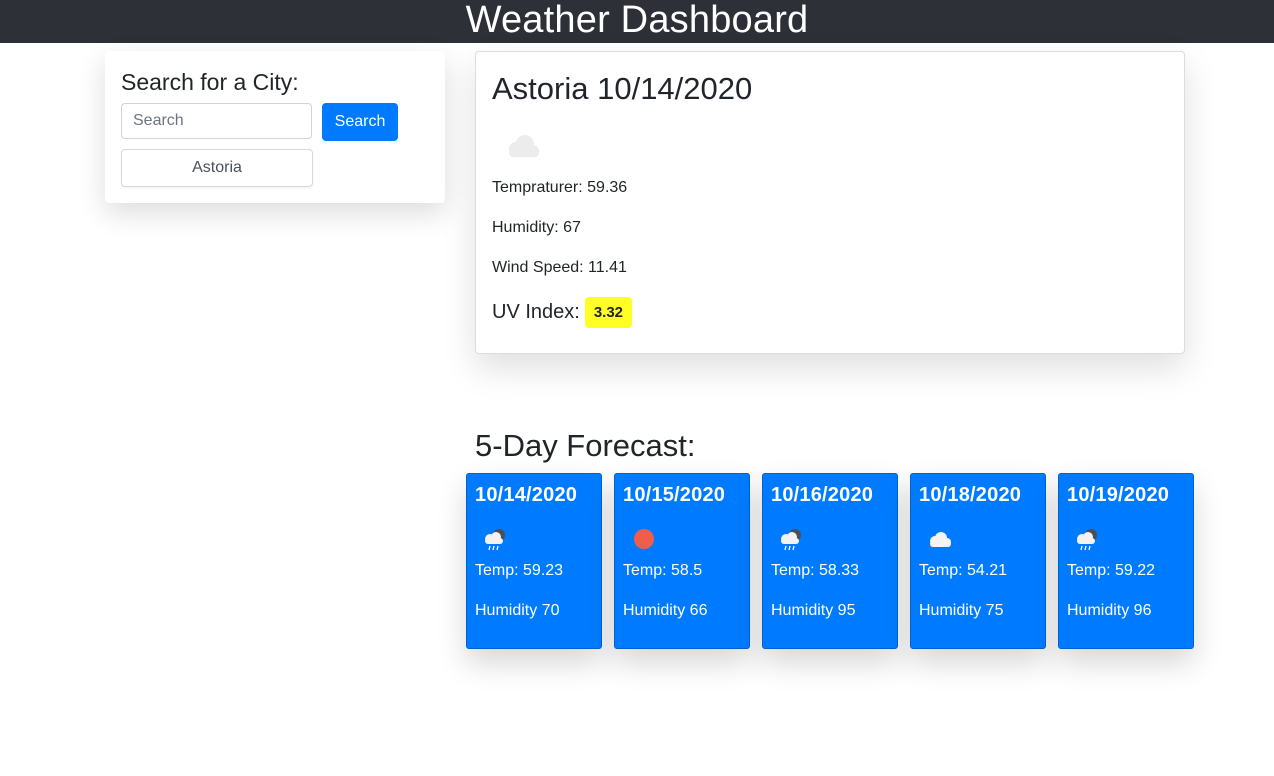 Image resolution: width=1274 pixels, height=776 pixels. What do you see at coordinates (517, 610) in the screenshot?
I see `forecast-humidity: Humidity 70` at bounding box center [517, 610].